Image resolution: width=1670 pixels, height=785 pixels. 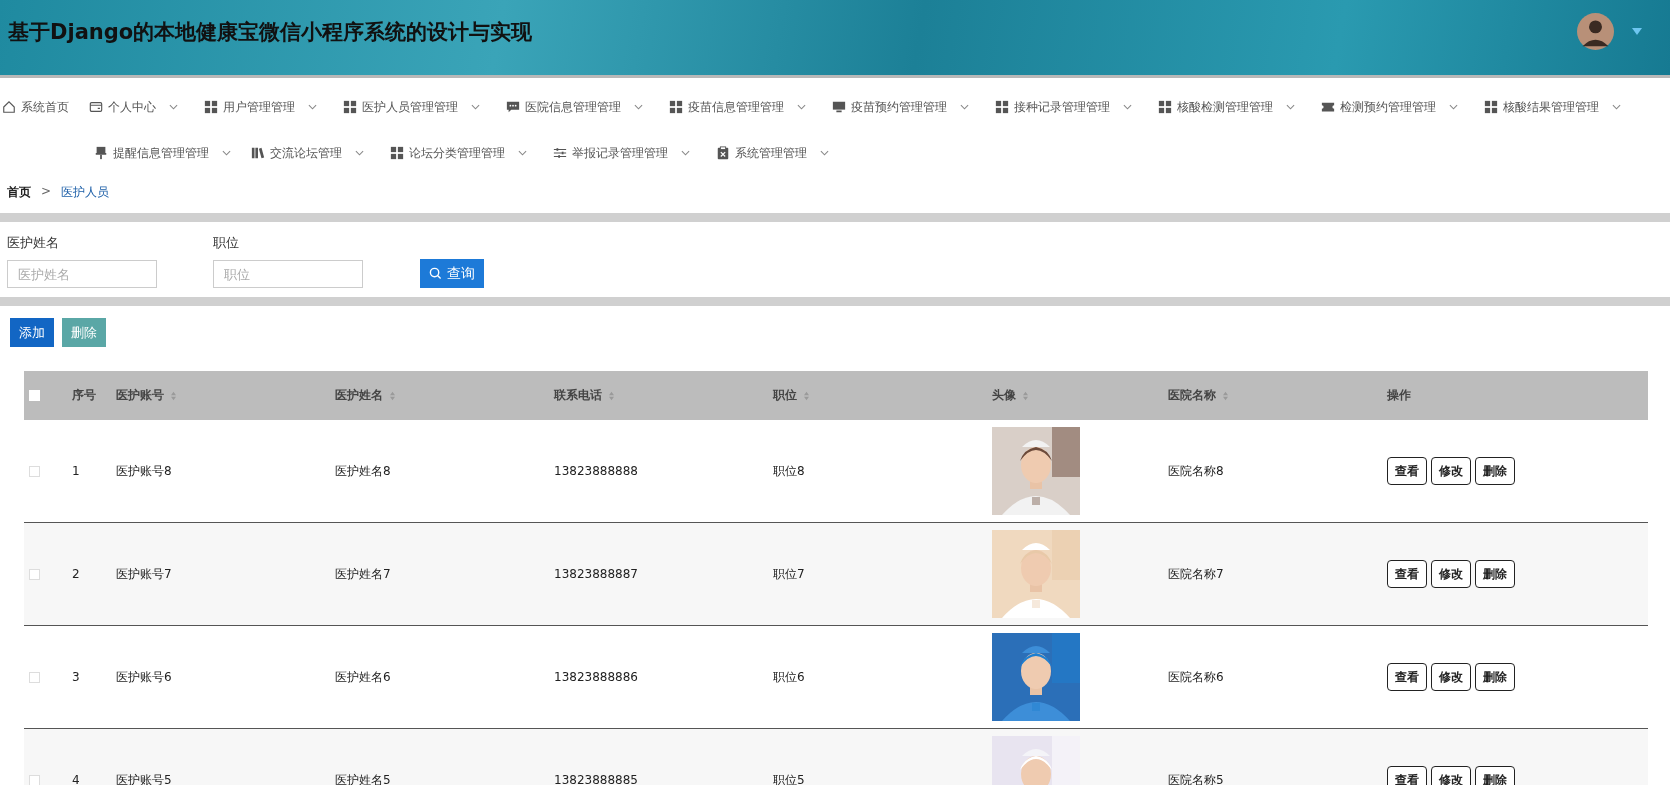 I want to click on nav-item: 论坛分类管理管理, so click(x=458, y=153).